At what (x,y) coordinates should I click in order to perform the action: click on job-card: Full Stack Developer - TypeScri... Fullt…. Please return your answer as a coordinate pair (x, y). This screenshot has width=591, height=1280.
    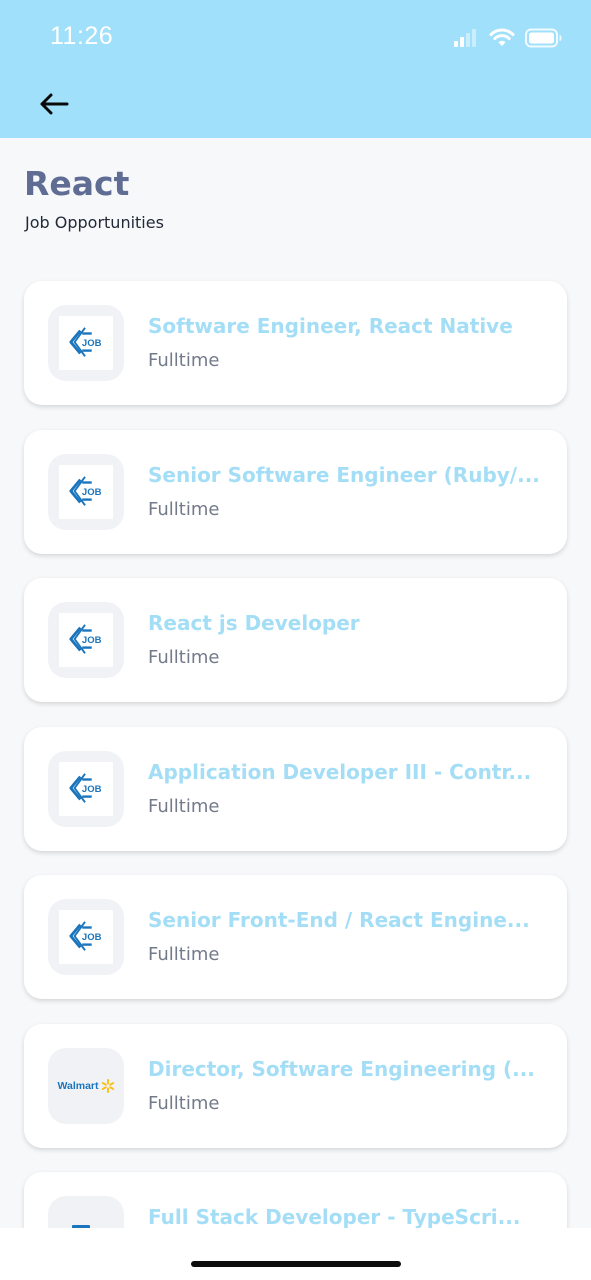
    Looking at the image, I should click on (295, 1200).